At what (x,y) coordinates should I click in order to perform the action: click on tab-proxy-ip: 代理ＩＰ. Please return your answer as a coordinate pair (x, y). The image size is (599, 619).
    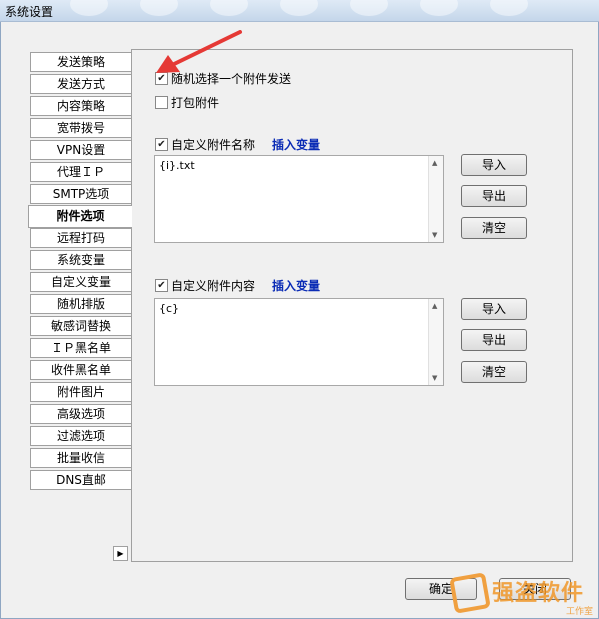
    Looking at the image, I should click on (80, 172).